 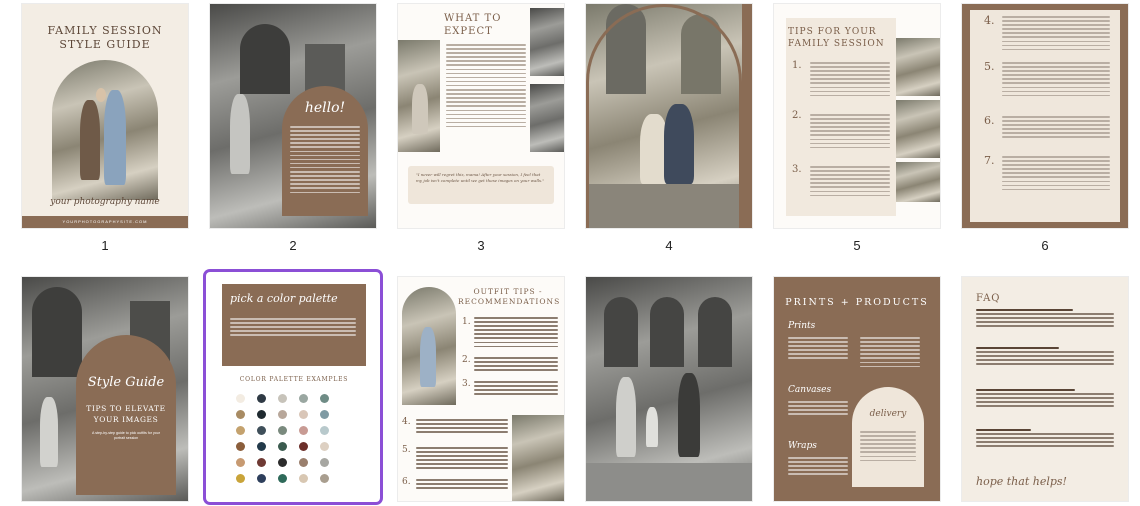 What do you see at coordinates (105, 245) in the screenshot?
I see `page-number: 1` at bounding box center [105, 245].